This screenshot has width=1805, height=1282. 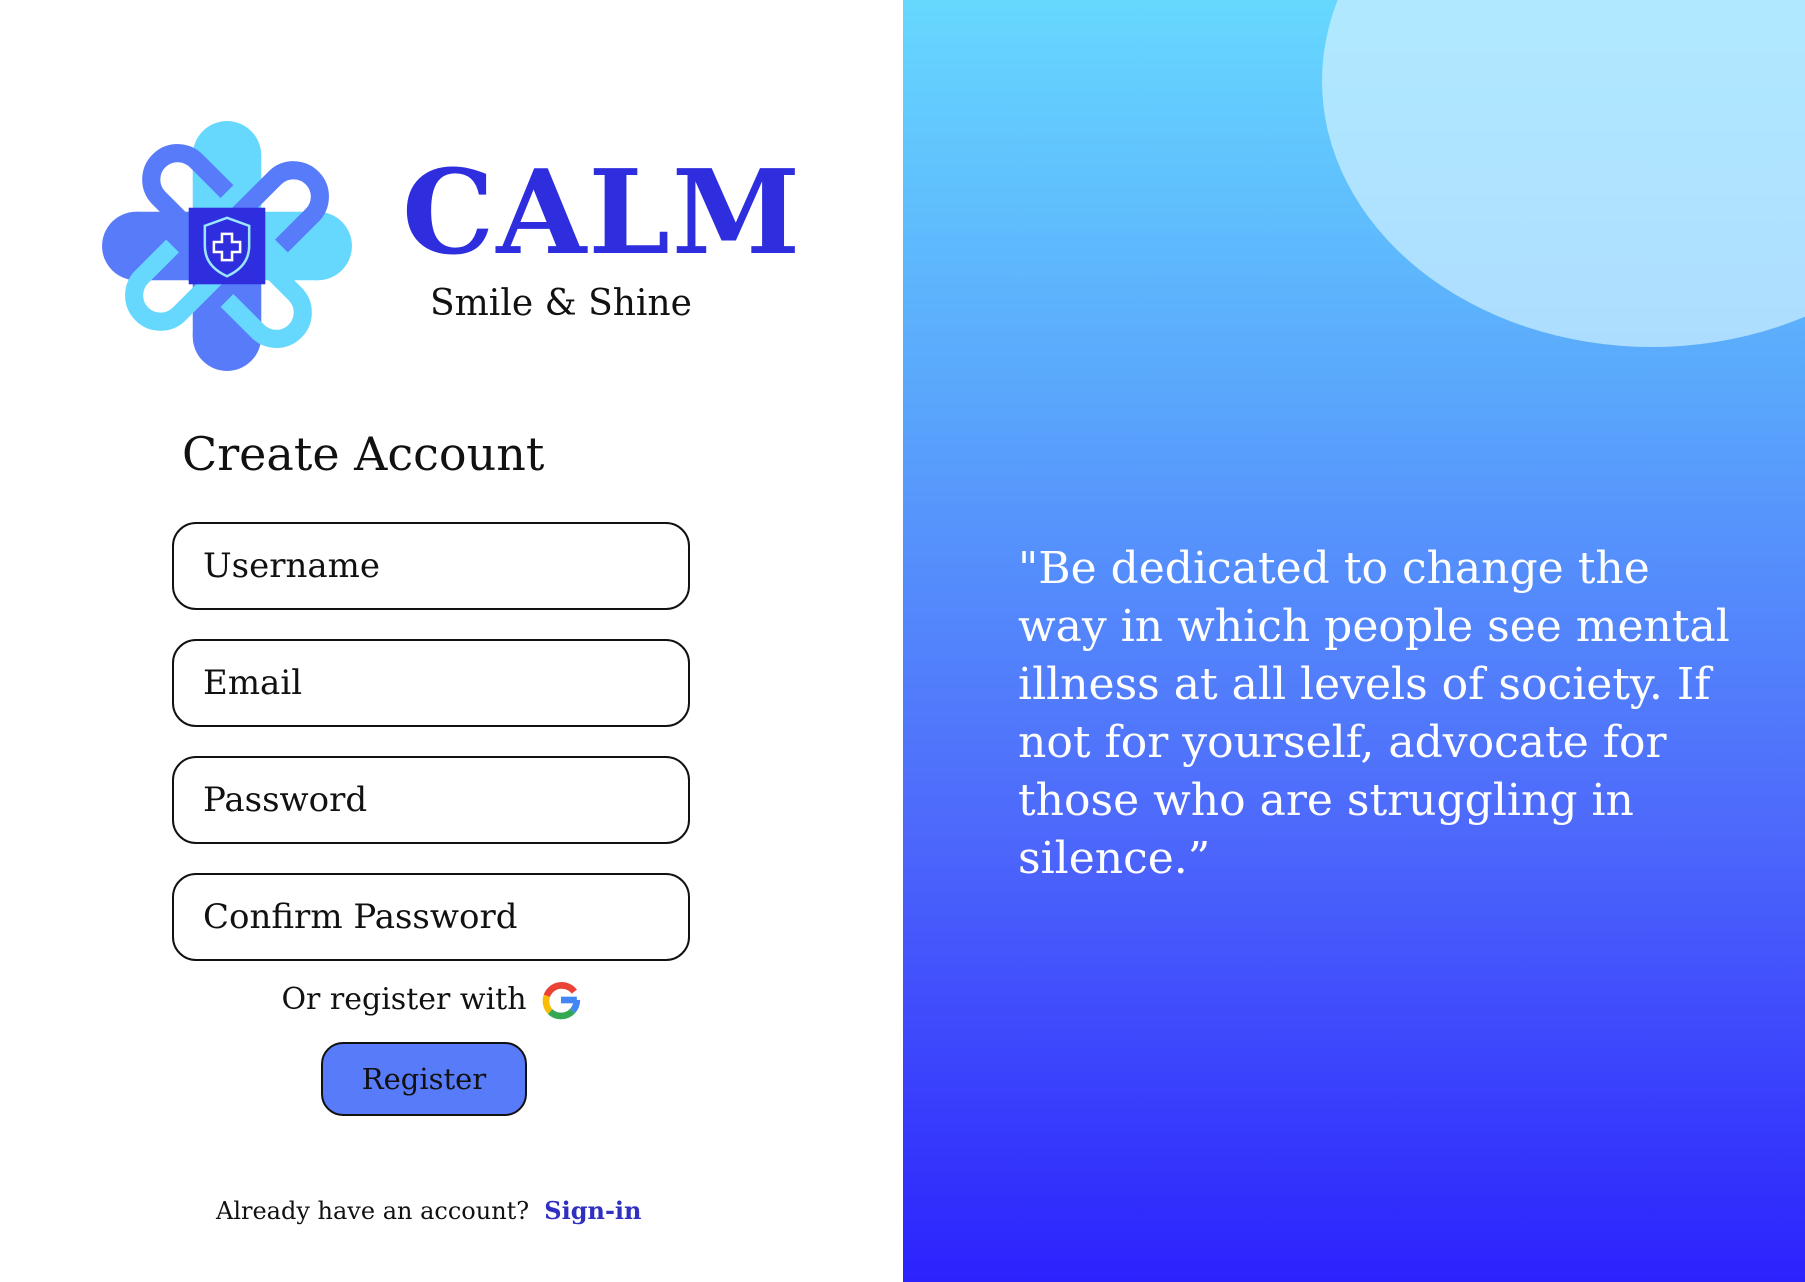 What do you see at coordinates (431, 800) in the screenshot?
I see `password-input` at bounding box center [431, 800].